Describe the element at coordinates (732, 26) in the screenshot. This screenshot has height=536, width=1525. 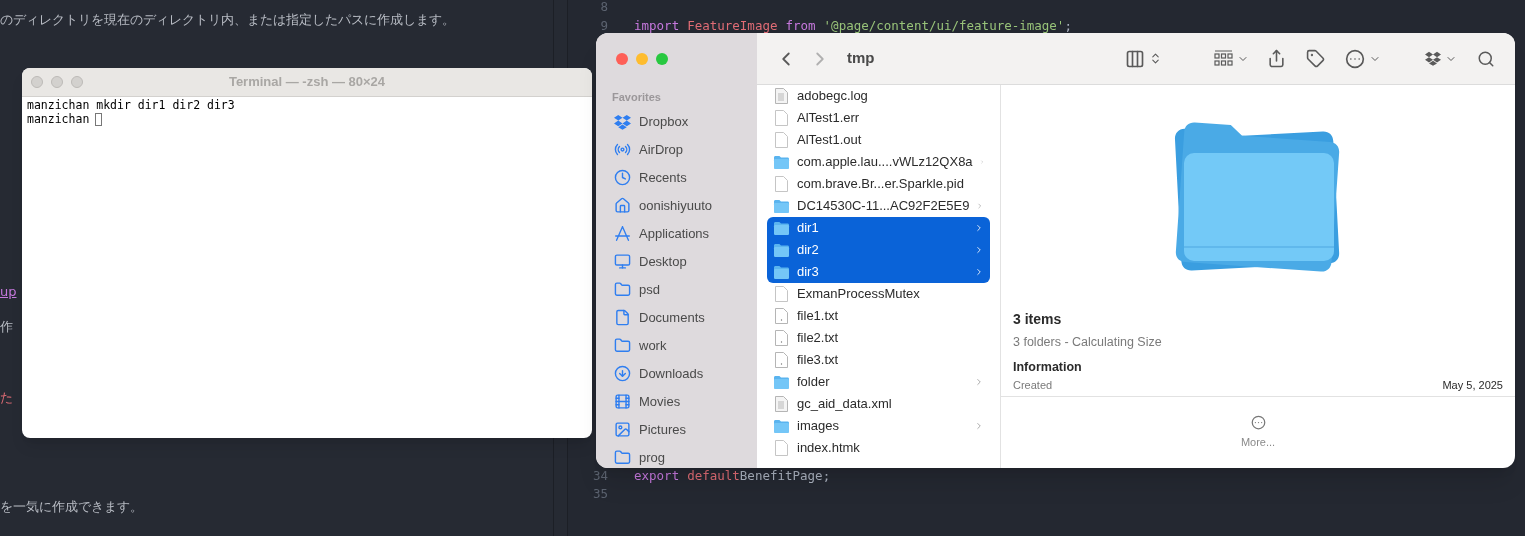
I see `code-token: FeatureImage` at that location.